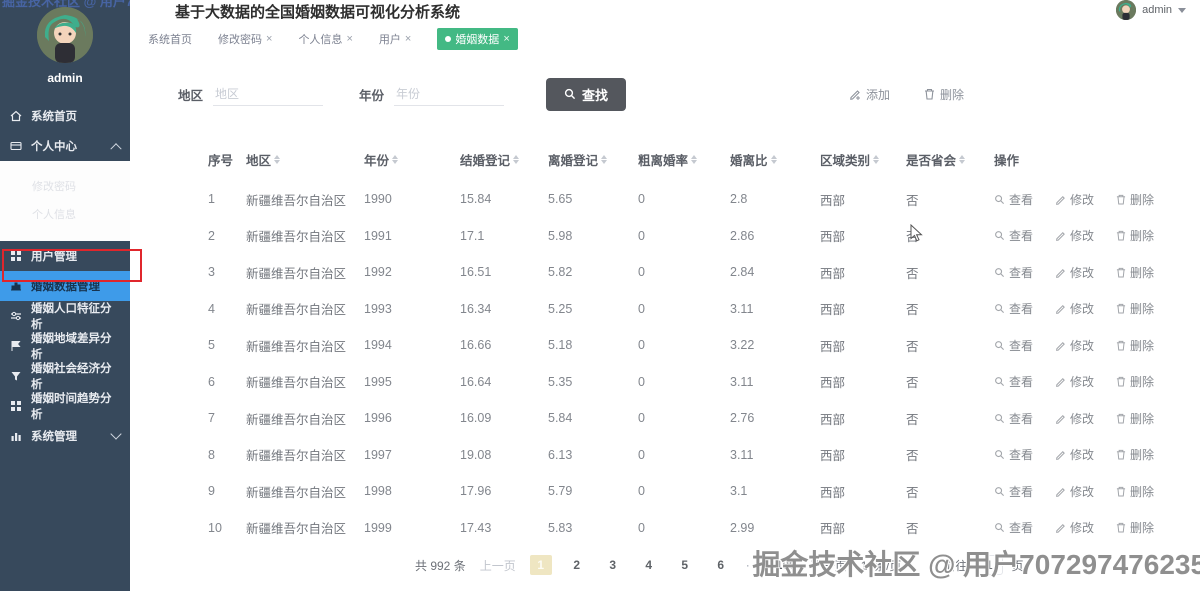 This screenshot has width=1200, height=591. I want to click on col-year: 年份, so click(412, 159).